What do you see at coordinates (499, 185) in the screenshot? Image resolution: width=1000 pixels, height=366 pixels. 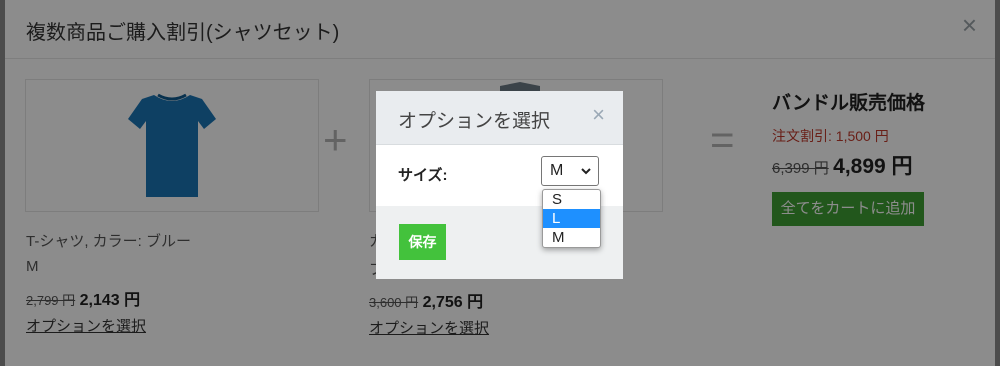 I see `options-dialog: オプションを選択 × サイズ: M 保存` at bounding box center [499, 185].